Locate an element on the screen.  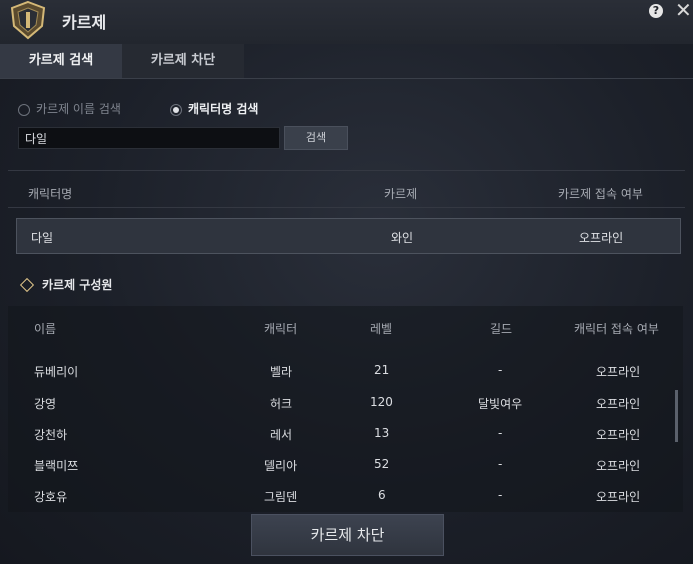
result-character-name: 다일 is located at coordinates (42, 238).